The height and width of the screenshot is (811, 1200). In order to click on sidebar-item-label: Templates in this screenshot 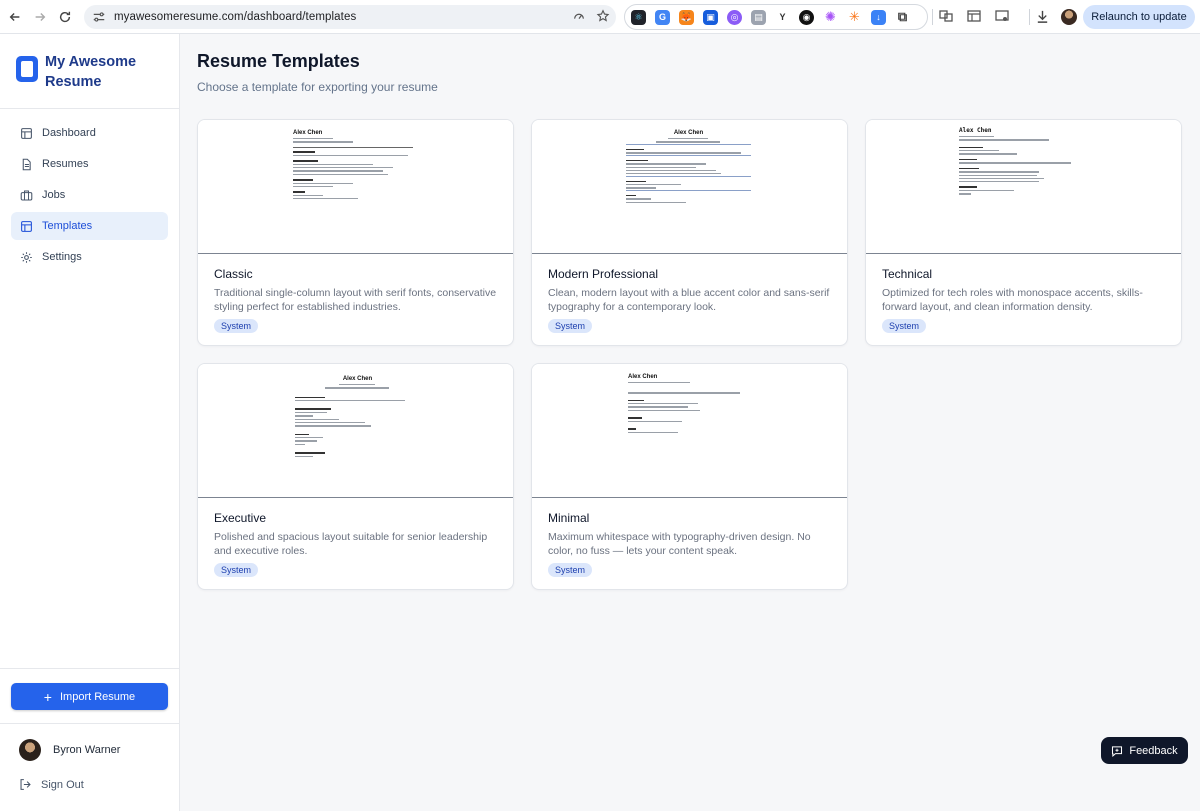, I will do `click(67, 226)`.